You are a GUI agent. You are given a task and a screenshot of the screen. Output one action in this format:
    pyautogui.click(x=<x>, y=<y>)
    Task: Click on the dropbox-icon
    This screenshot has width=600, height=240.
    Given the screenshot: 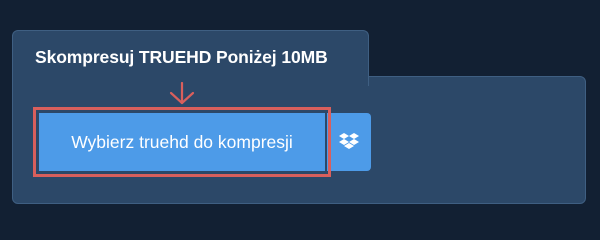 What is the action you would take?
    pyautogui.click(x=349, y=141)
    